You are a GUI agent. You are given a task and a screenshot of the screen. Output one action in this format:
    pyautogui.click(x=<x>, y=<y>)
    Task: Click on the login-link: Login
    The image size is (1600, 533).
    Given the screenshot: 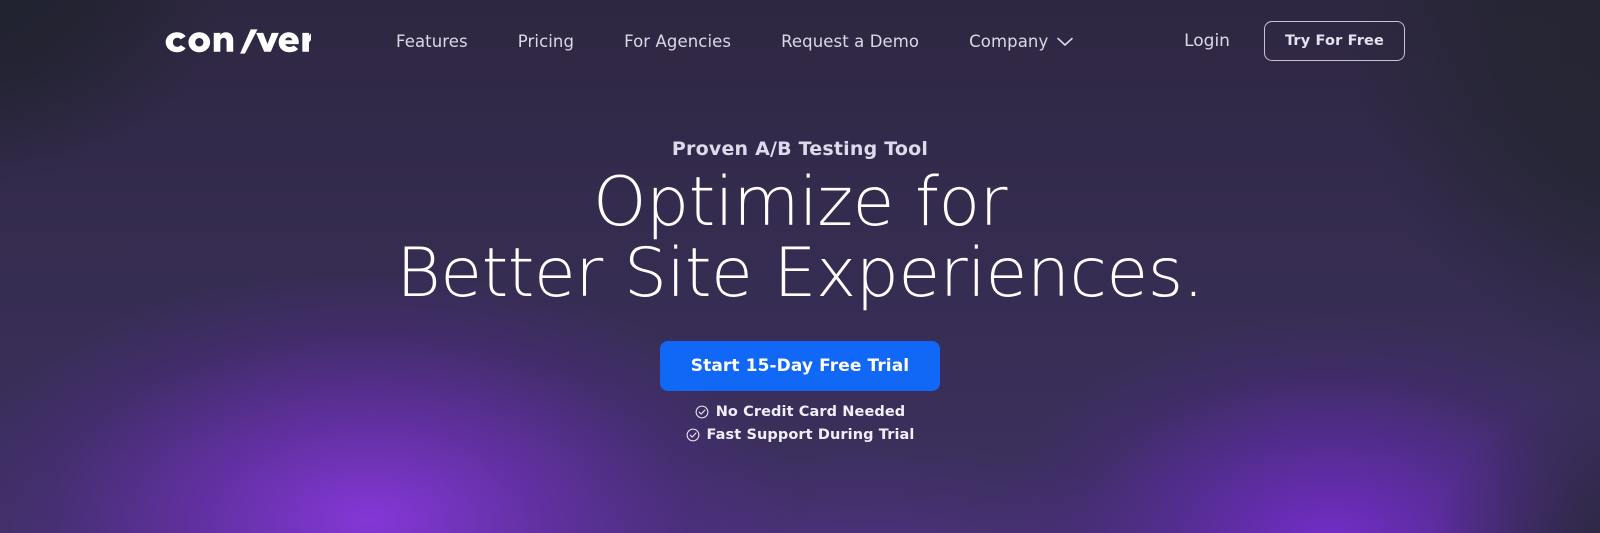 What is the action you would take?
    pyautogui.click(x=1207, y=41)
    